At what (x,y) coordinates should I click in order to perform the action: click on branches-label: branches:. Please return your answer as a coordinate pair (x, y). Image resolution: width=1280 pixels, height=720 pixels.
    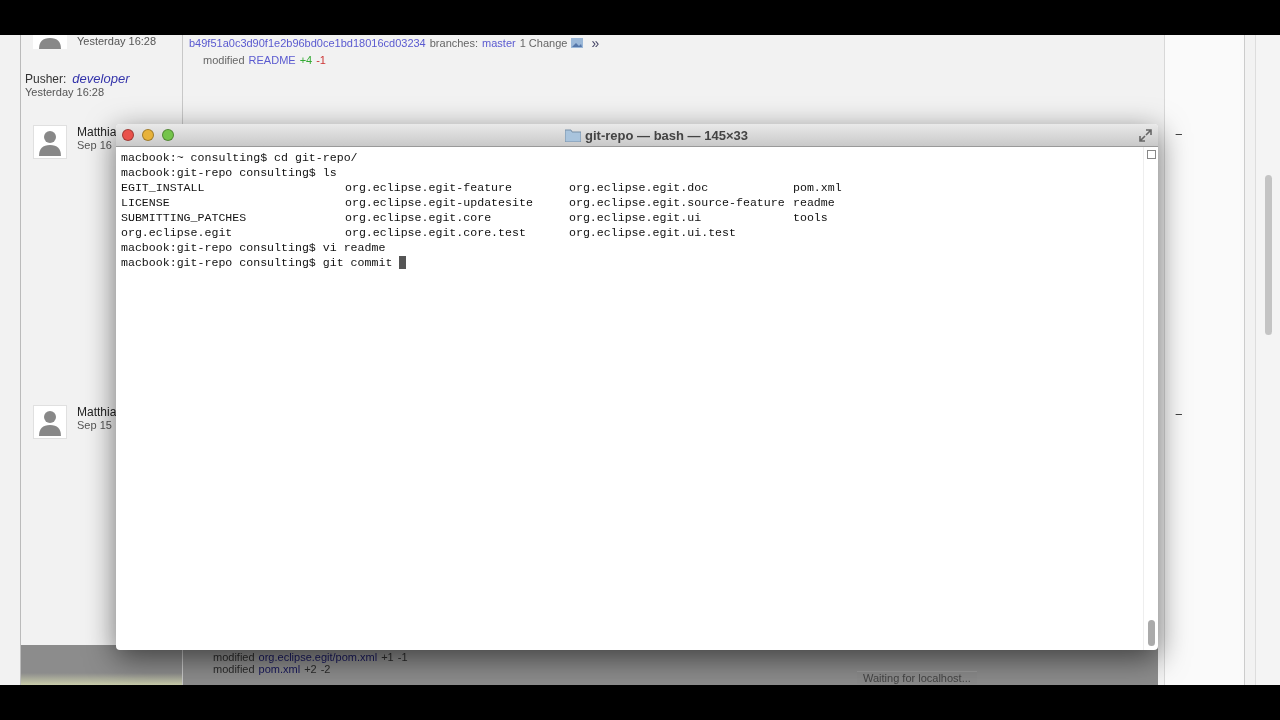
    Looking at the image, I should click on (454, 43).